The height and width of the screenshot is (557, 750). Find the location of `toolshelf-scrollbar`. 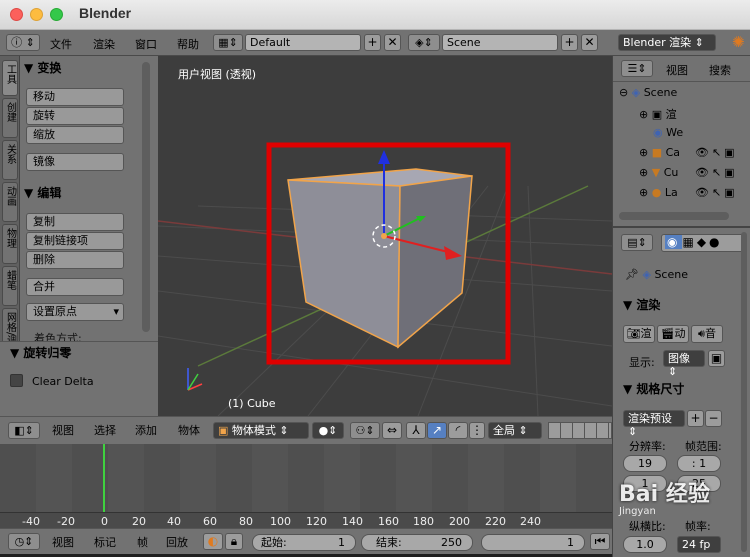

toolshelf-scrollbar is located at coordinates (146, 197).